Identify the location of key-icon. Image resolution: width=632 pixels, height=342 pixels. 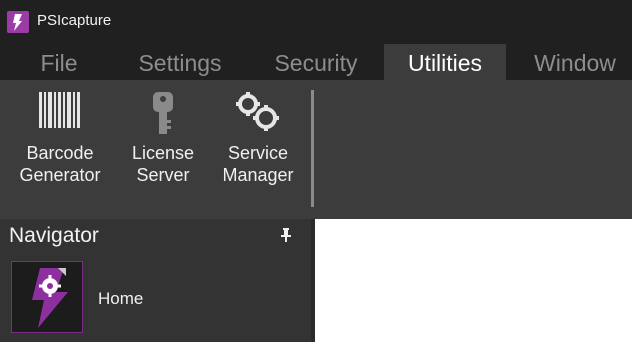
(163, 115).